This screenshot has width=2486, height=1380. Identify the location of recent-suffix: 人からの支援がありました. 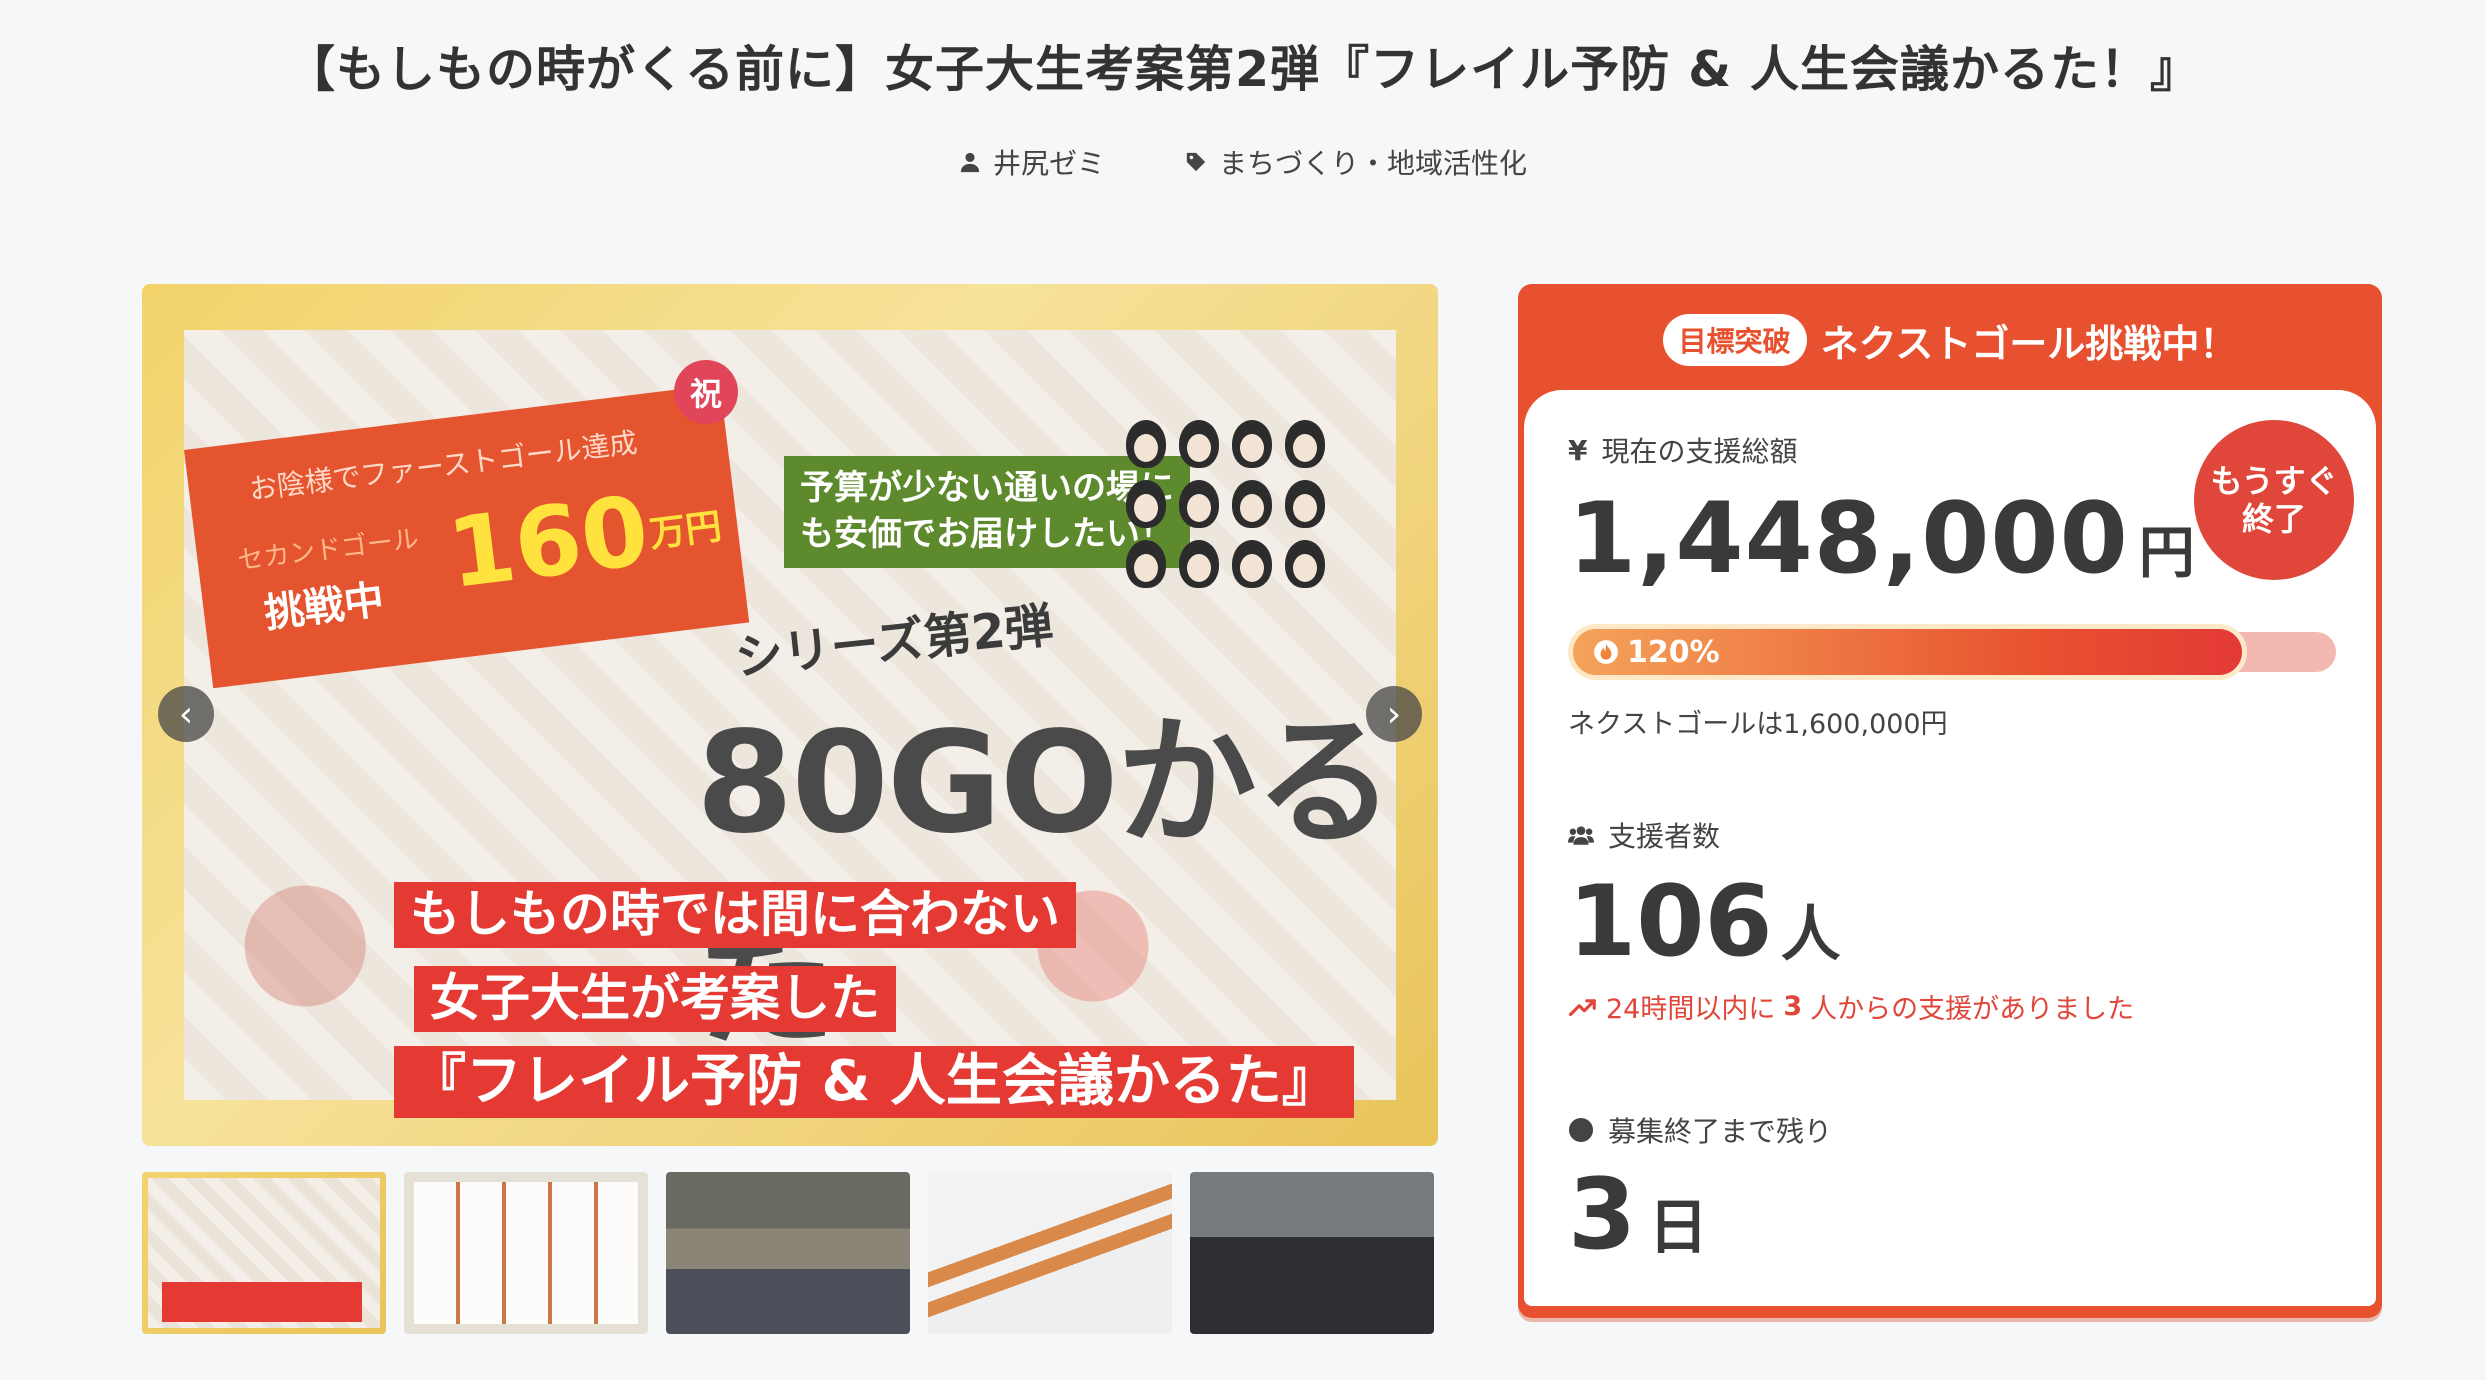
(1972, 1009).